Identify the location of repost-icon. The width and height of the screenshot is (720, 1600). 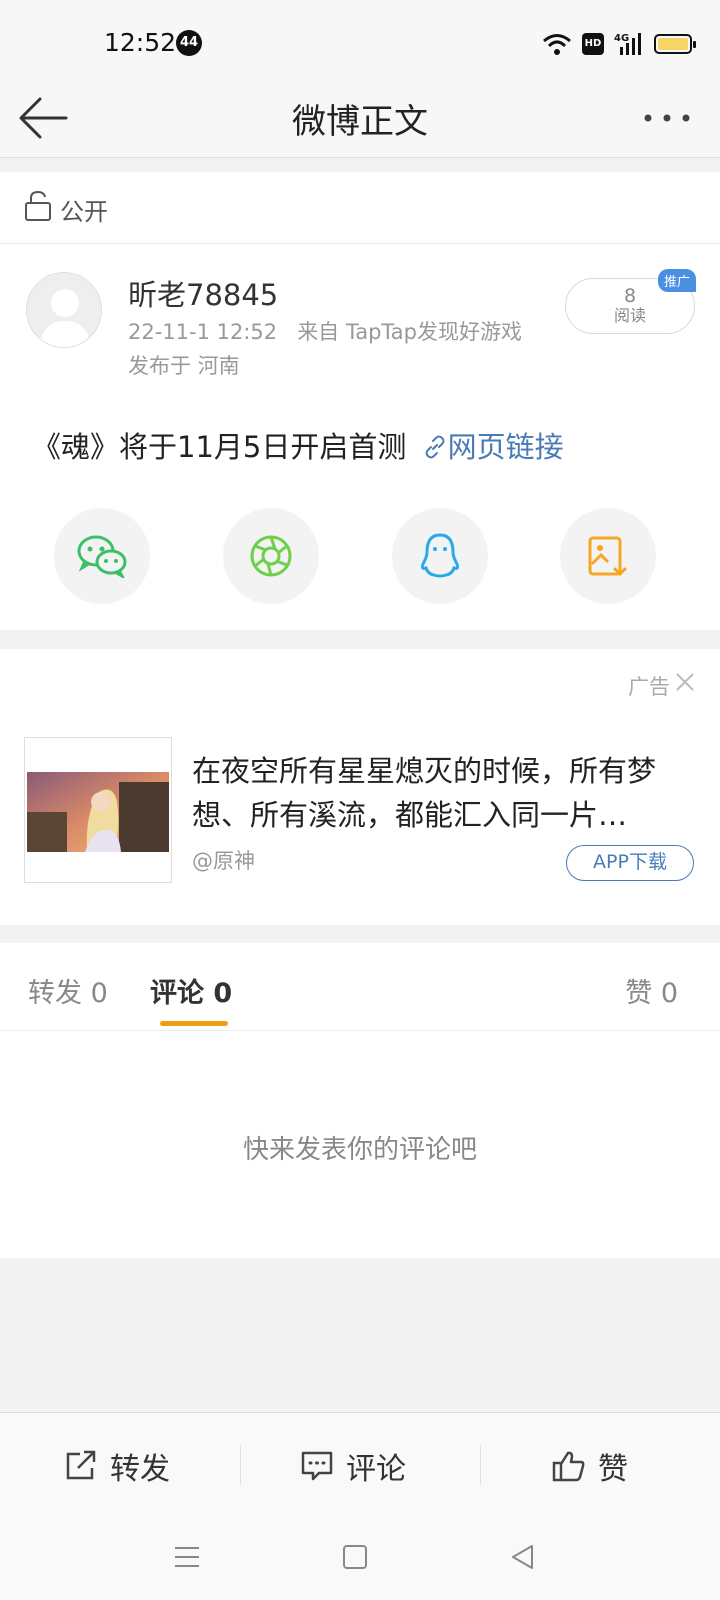
(81, 1465).